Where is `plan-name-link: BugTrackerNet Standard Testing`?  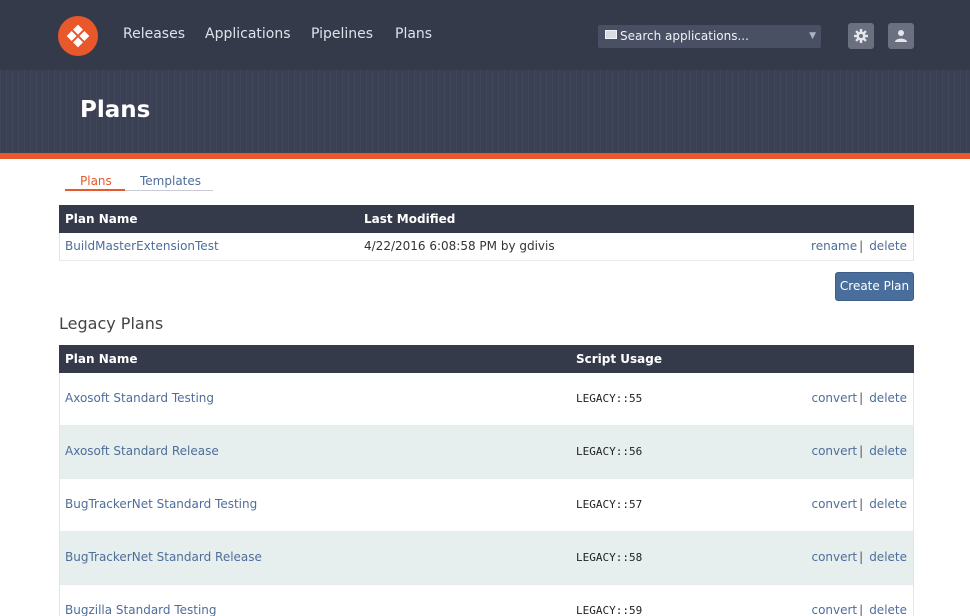 plan-name-link: BugTrackerNet Standard Testing is located at coordinates (161, 504).